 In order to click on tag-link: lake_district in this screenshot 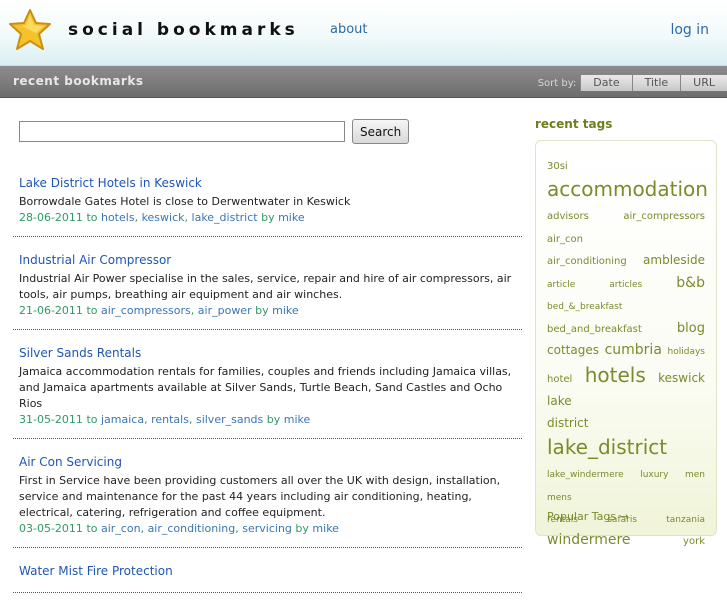, I will do `click(607, 447)`.